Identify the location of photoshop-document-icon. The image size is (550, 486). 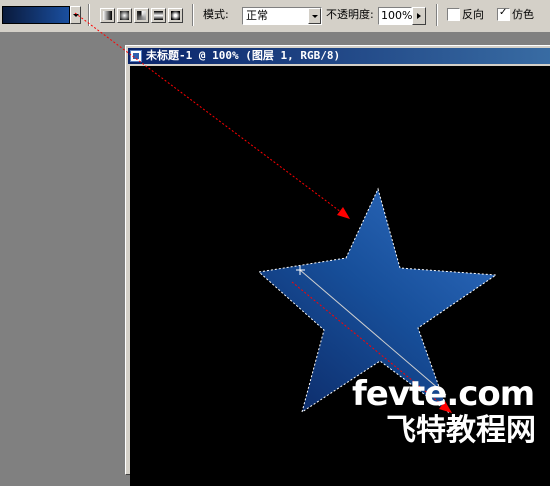
(136, 56).